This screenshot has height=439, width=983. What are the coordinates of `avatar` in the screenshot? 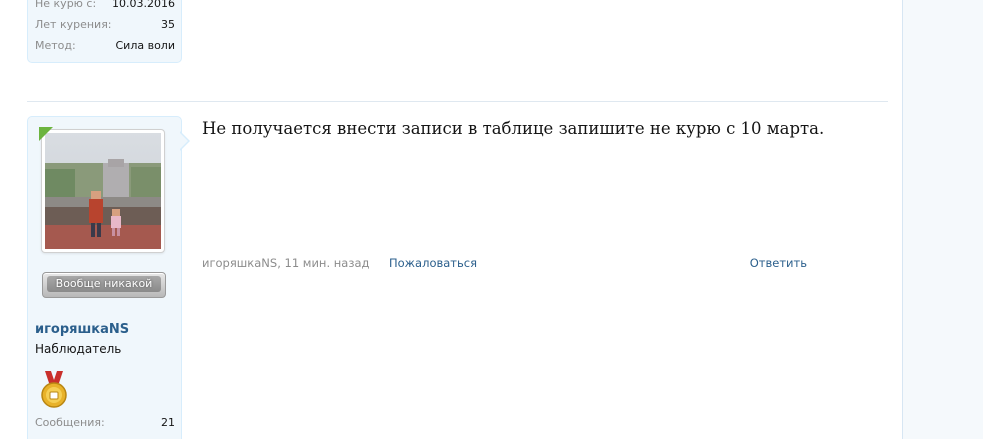 It's located at (103, 191).